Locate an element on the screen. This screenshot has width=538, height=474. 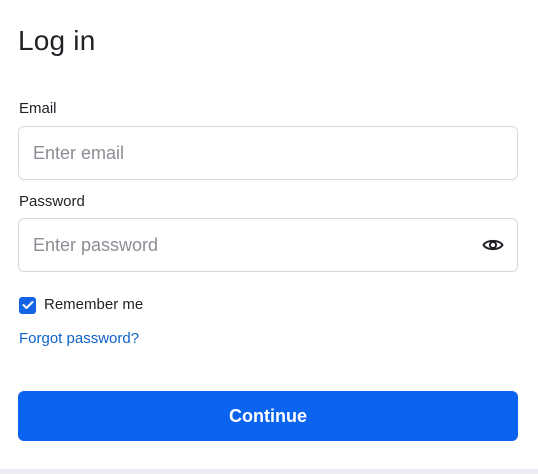
eye-icon is located at coordinates (493, 245).